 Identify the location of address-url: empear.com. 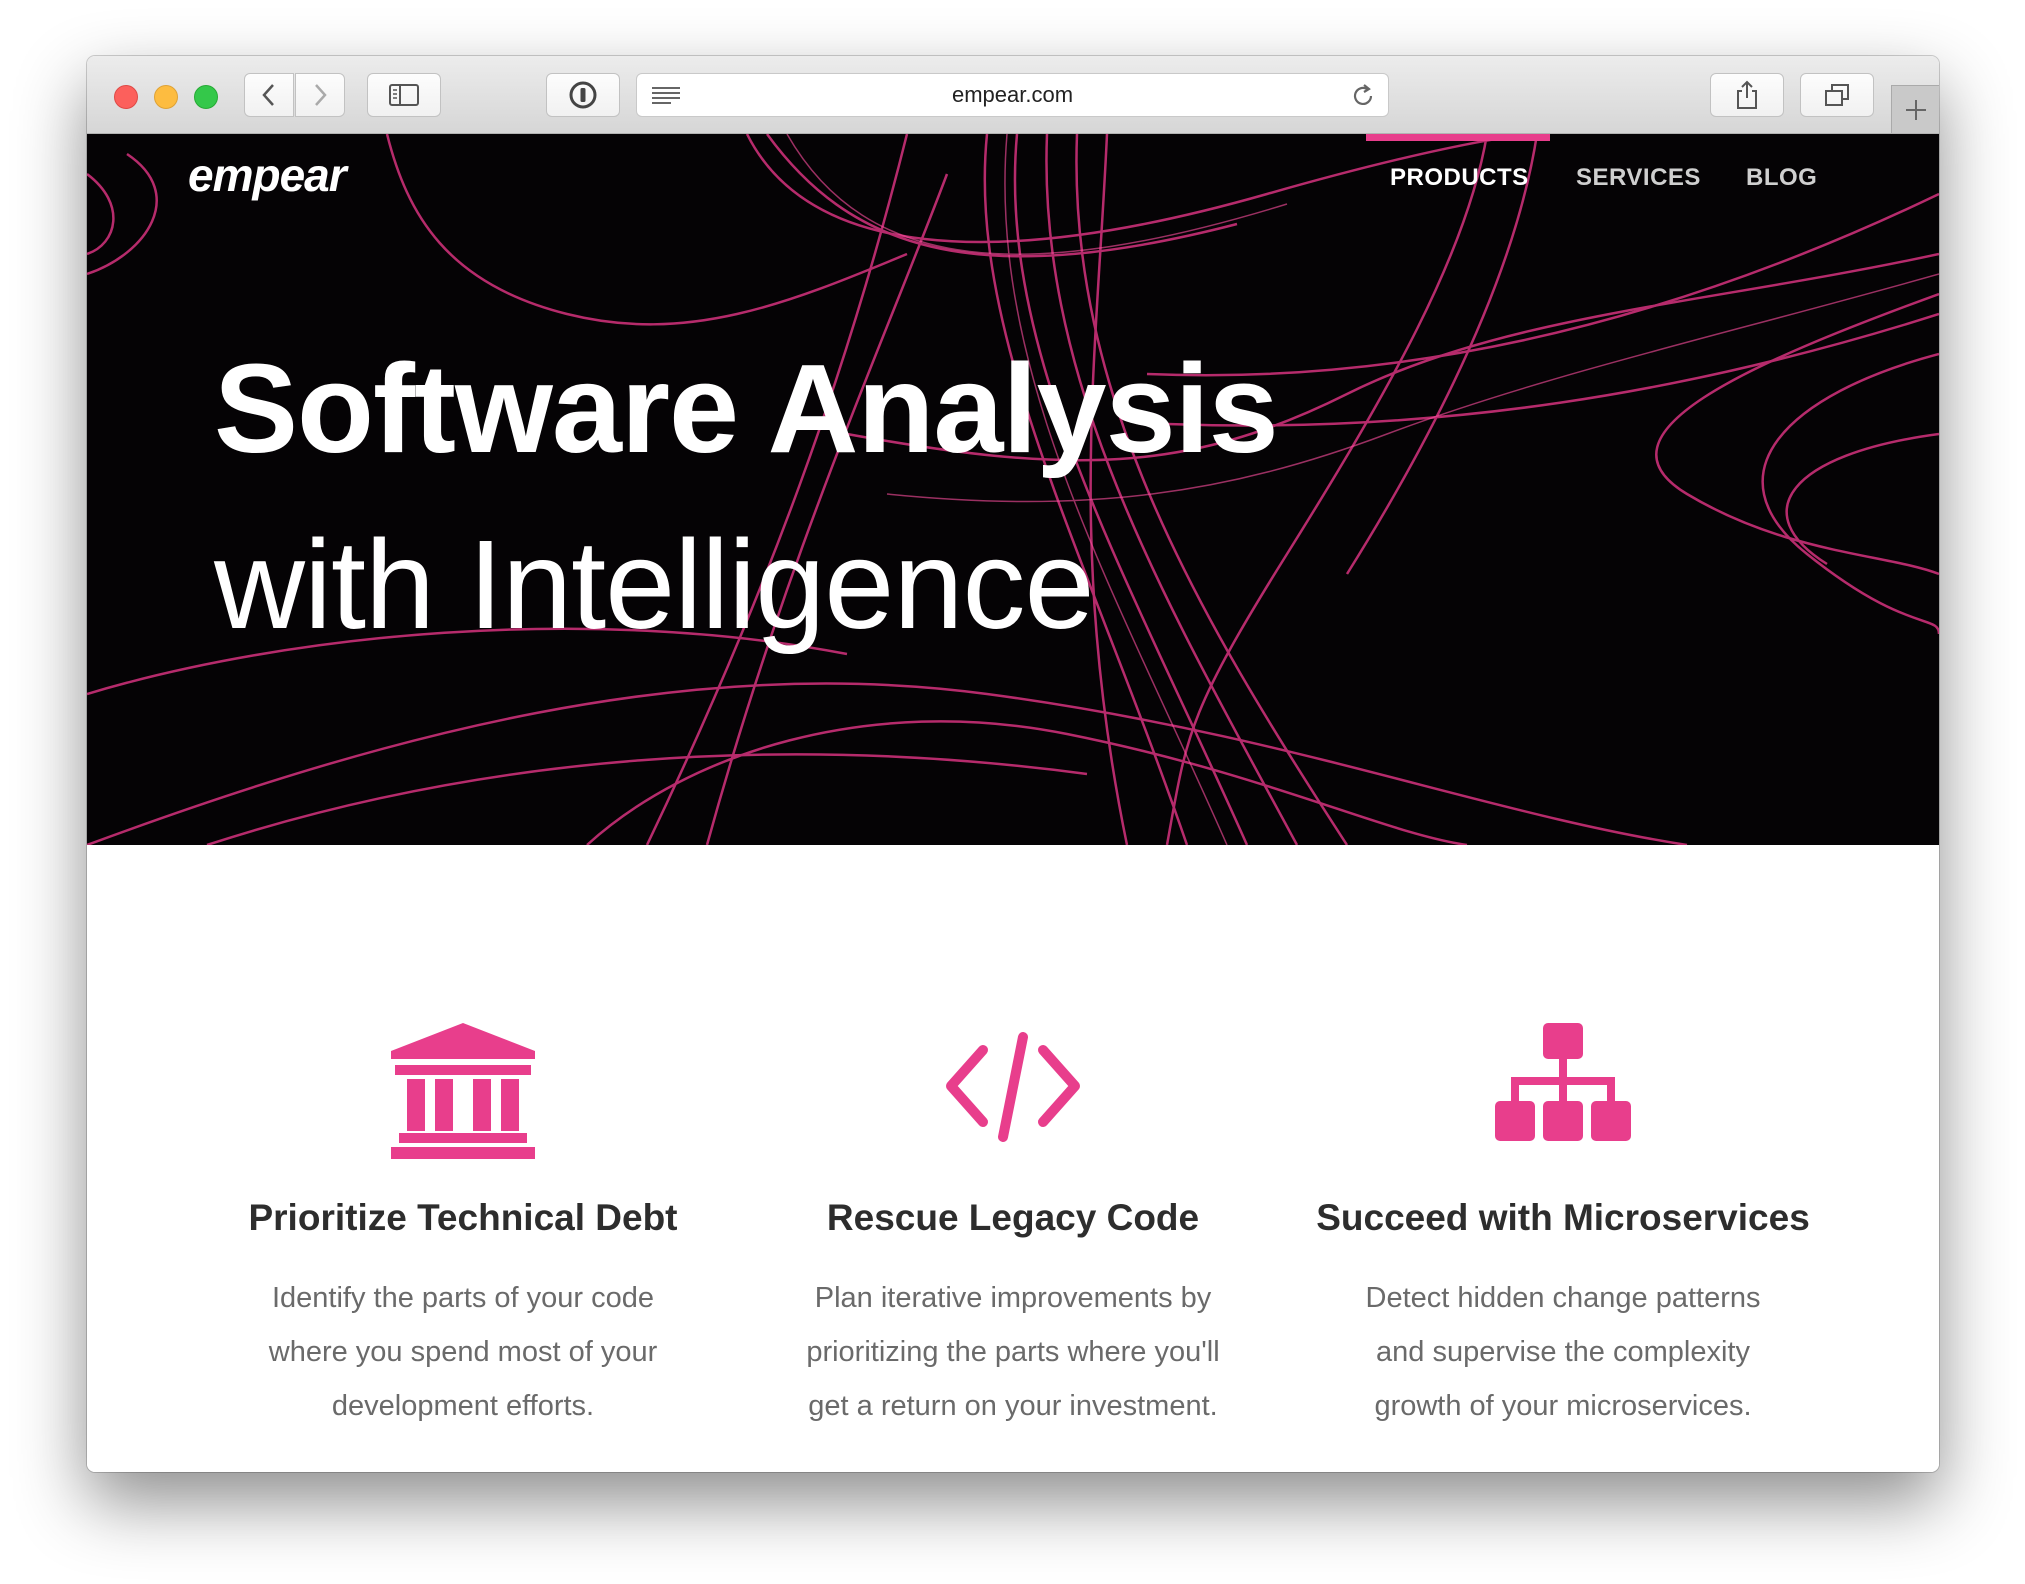
(1012, 94).